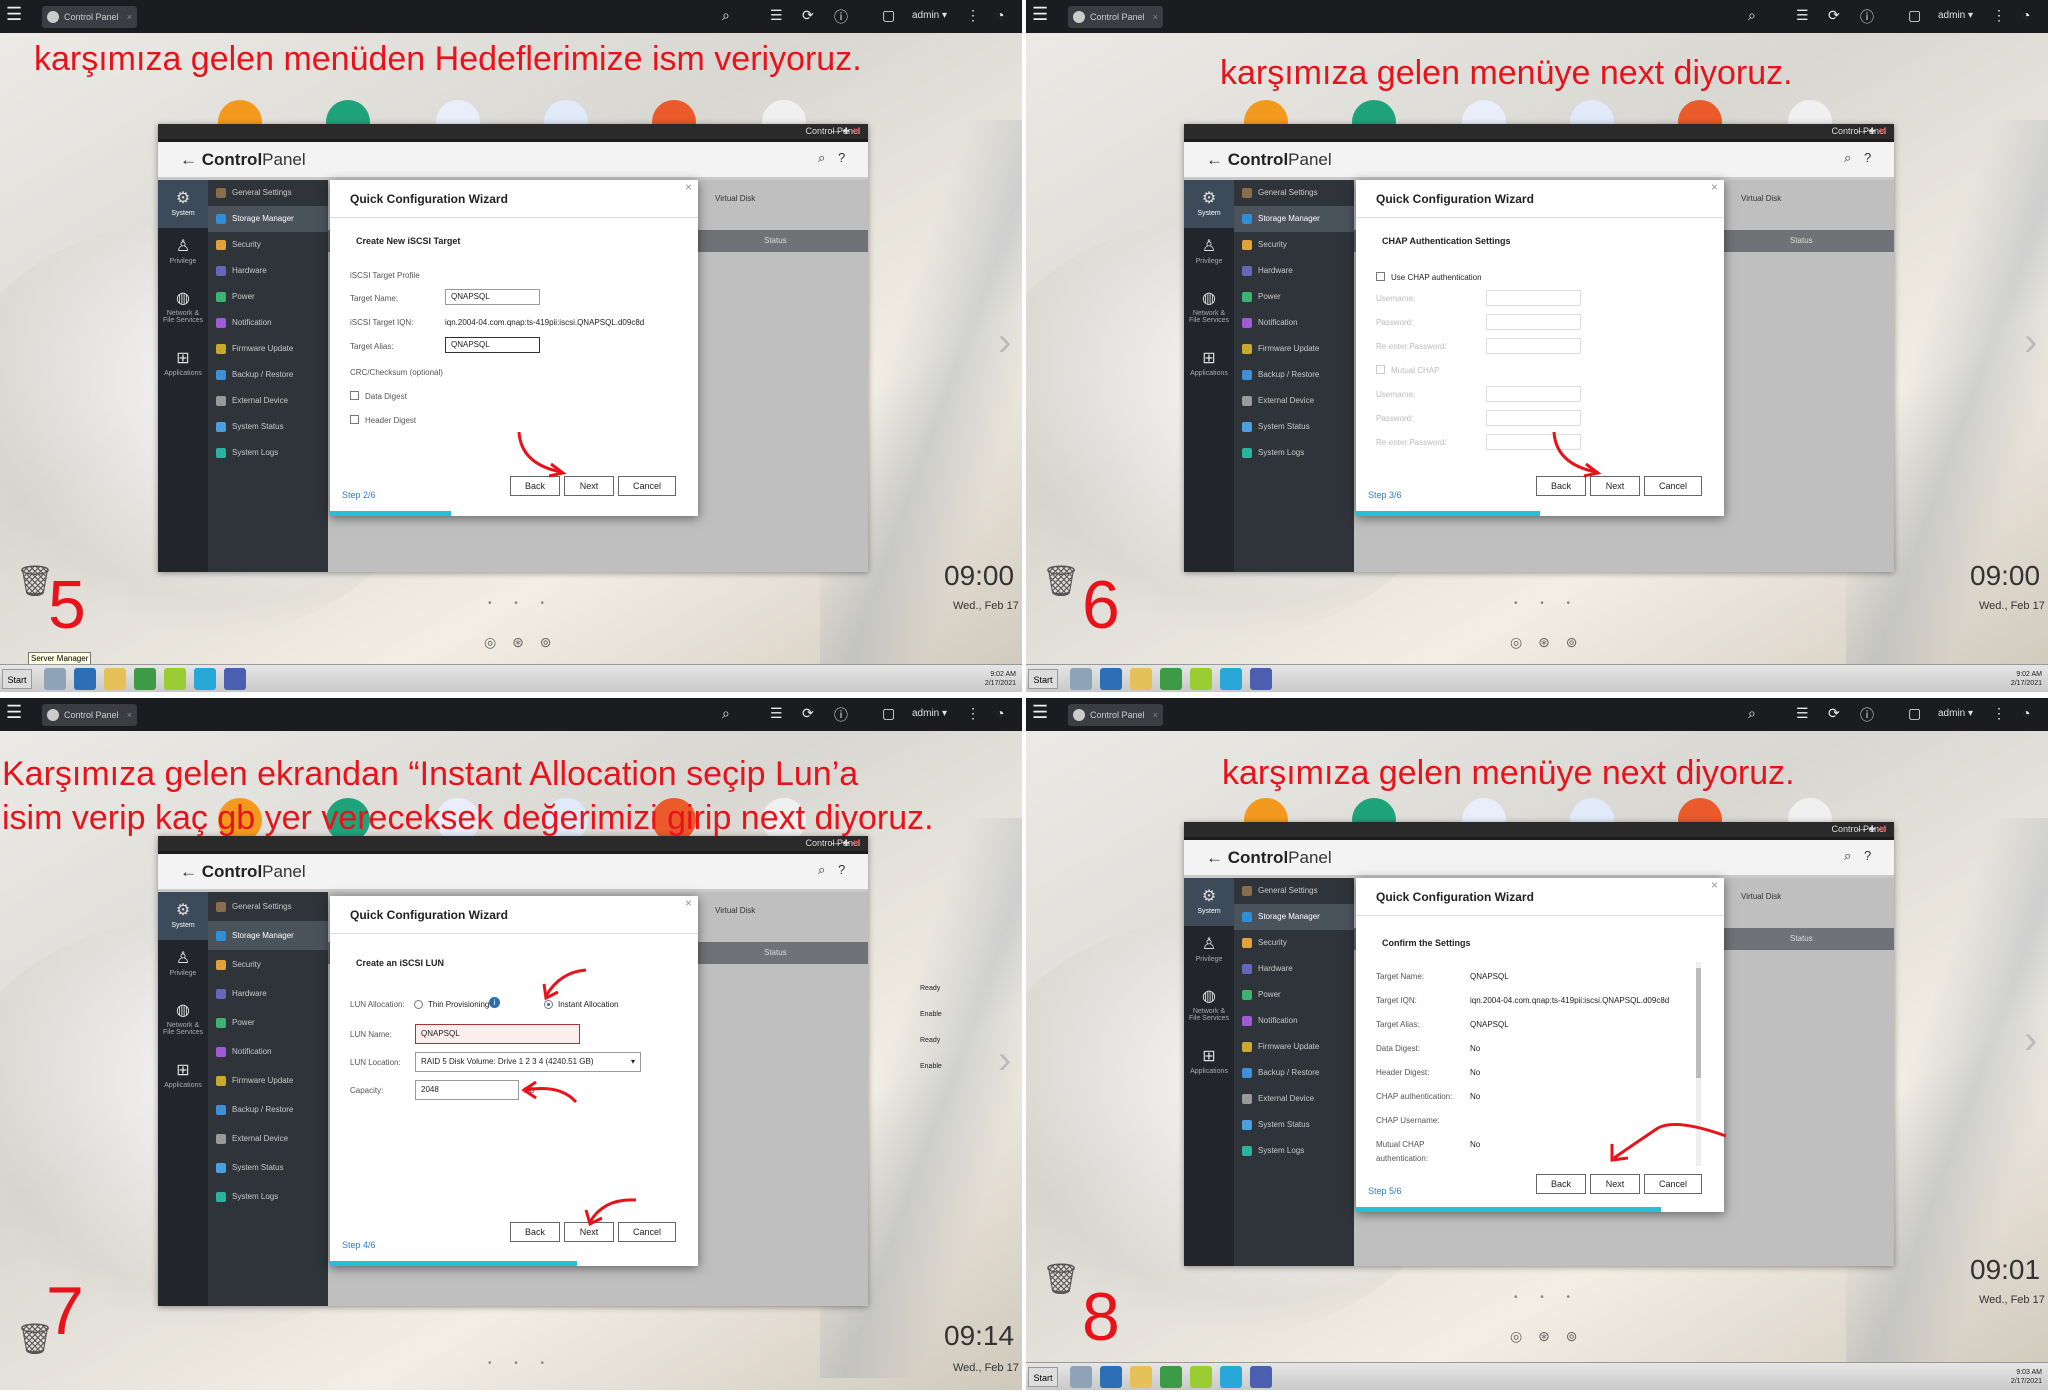 The width and height of the screenshot is (2048, 1392). Describe the element at coordinates (268, 193) in the screenshot. I see `nav-item: General Settings` at that location.